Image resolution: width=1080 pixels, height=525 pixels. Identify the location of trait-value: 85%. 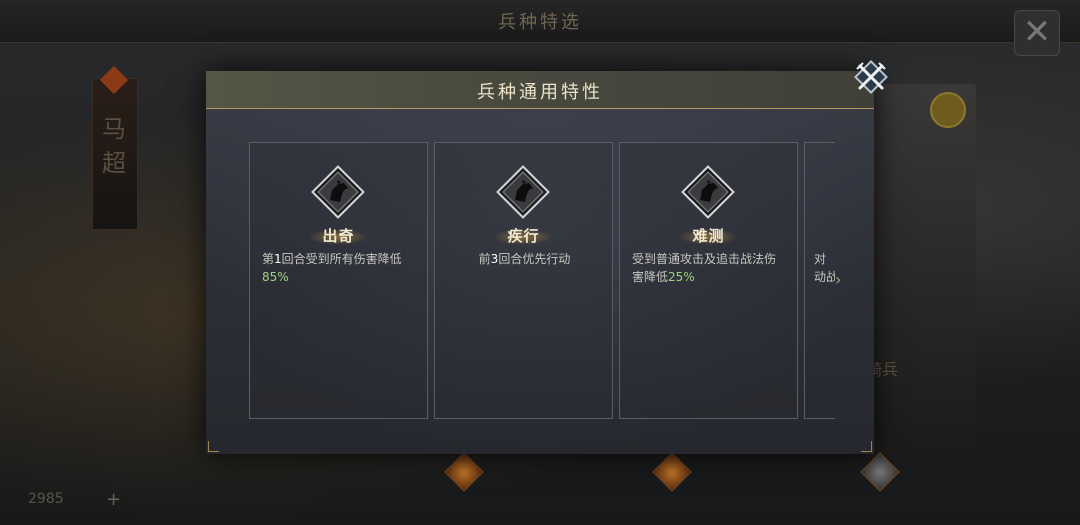
(275, 277).